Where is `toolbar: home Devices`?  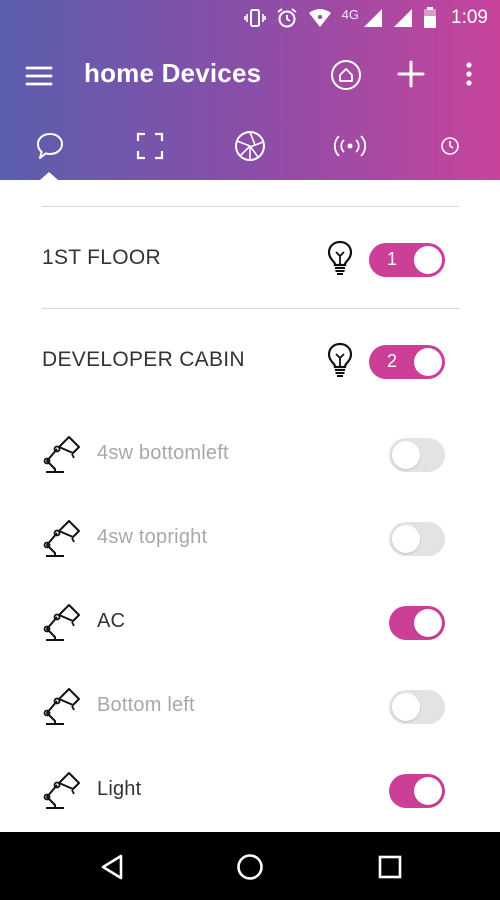 toolbar: home Devices is located at coordinates (250, 76).